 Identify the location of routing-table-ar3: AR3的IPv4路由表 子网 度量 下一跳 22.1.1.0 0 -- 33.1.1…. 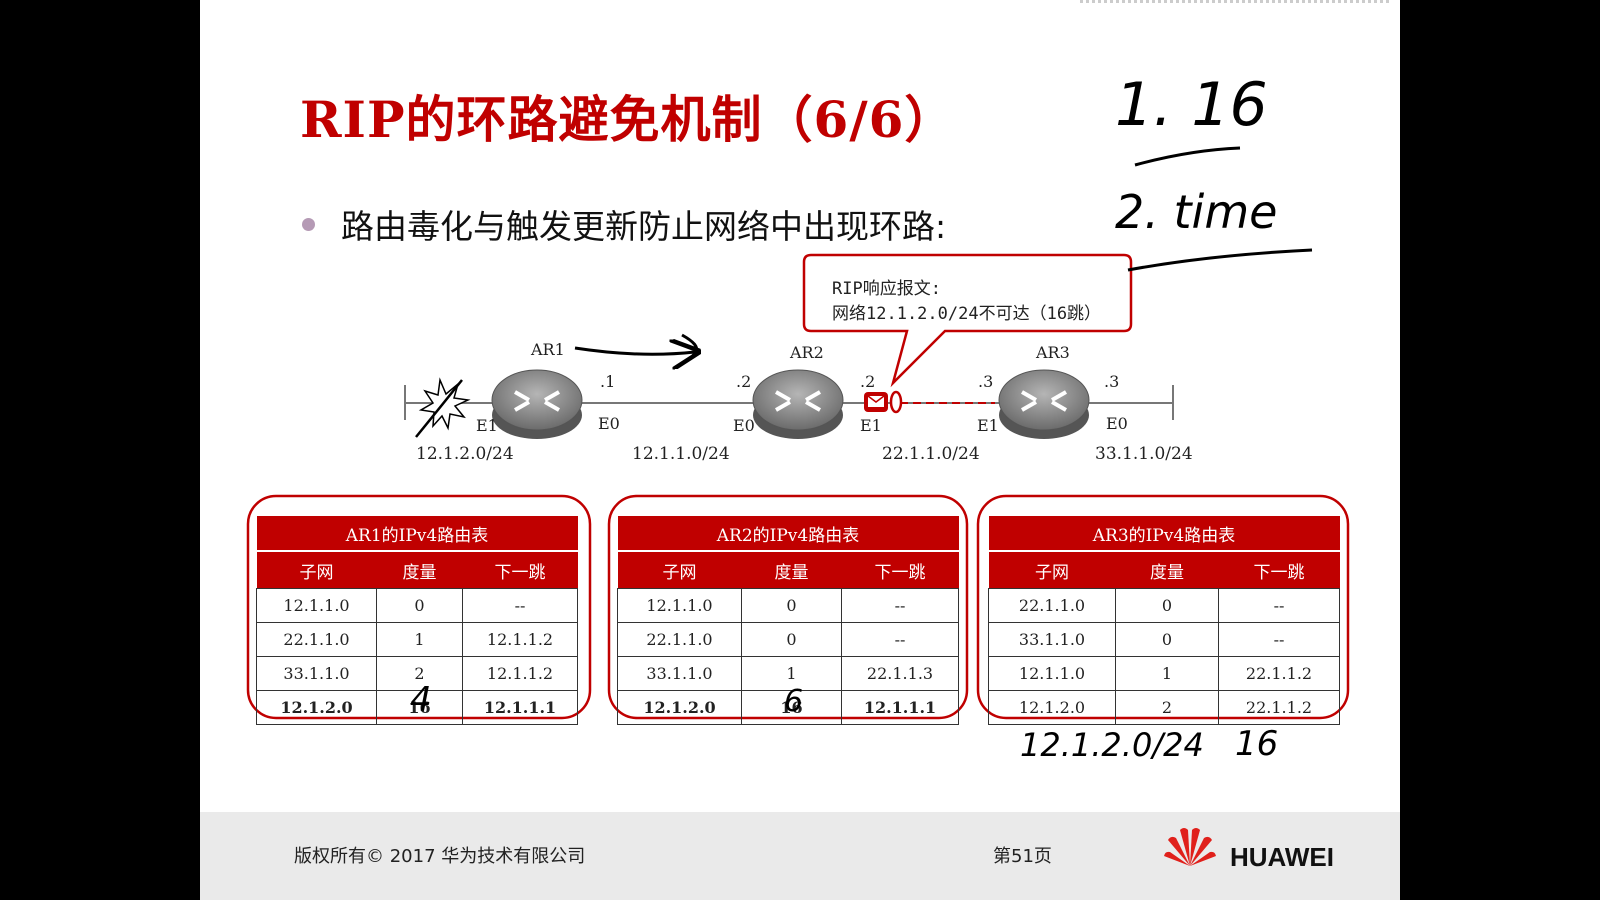
(1164, 620).